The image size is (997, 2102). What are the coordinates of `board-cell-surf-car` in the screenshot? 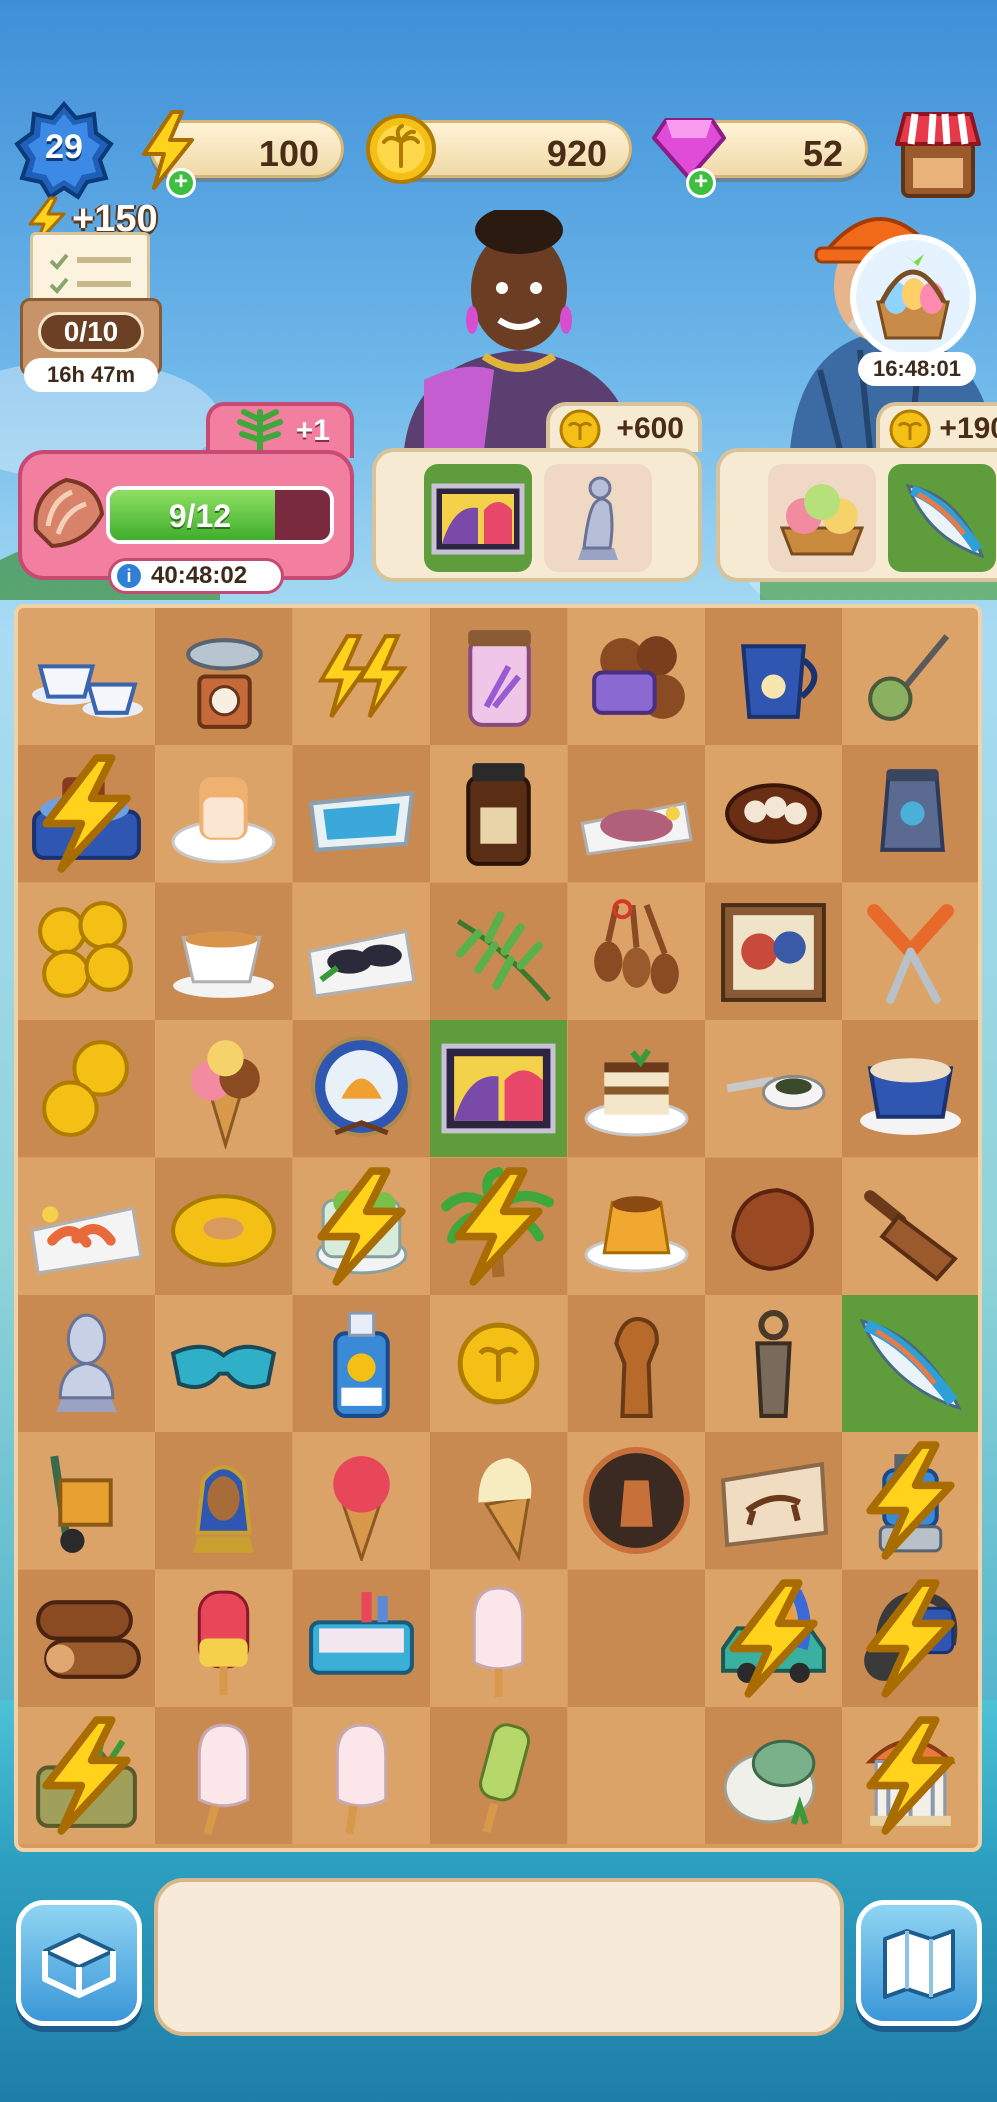 It's located at (773, 1638).